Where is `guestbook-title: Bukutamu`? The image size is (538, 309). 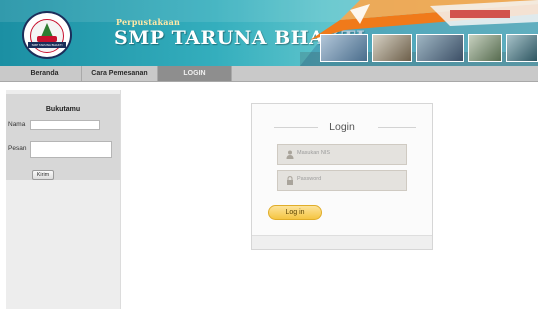 guestbook-title: Bukutamu is located at coordinates (63, 109).